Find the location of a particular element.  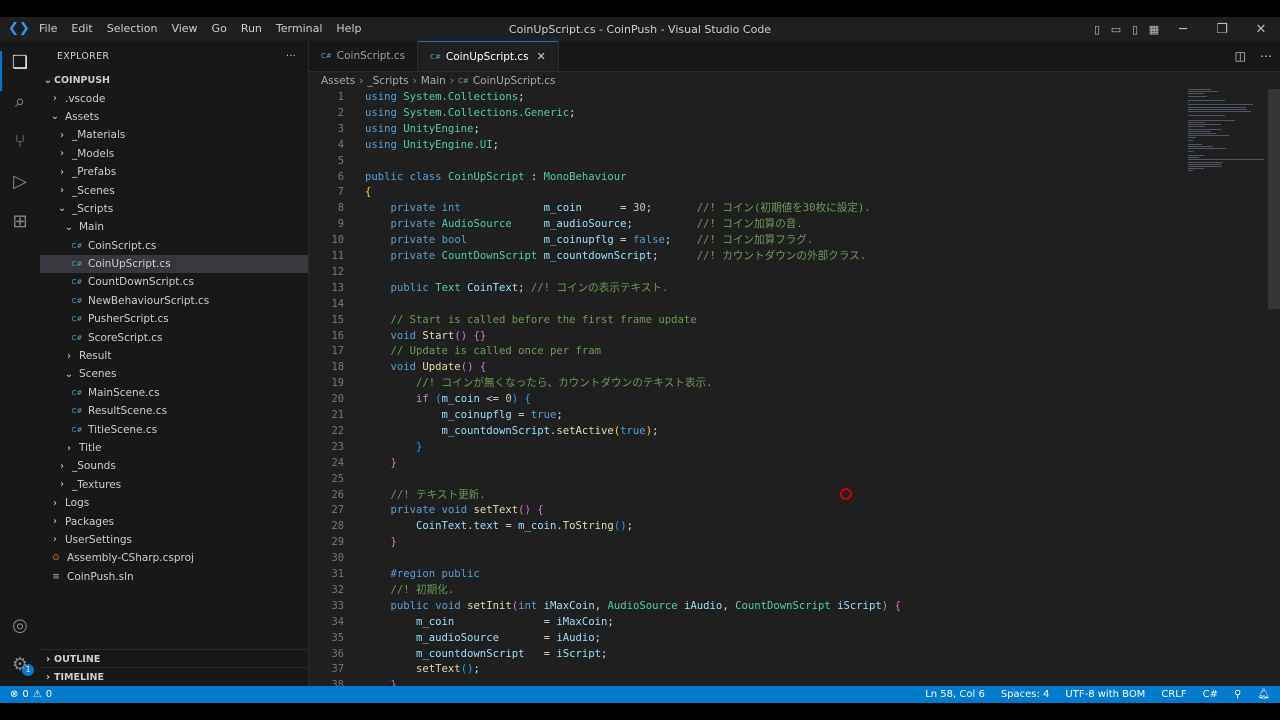

breadcrumb-item: _Scripts is located at coordinates (387, 81).